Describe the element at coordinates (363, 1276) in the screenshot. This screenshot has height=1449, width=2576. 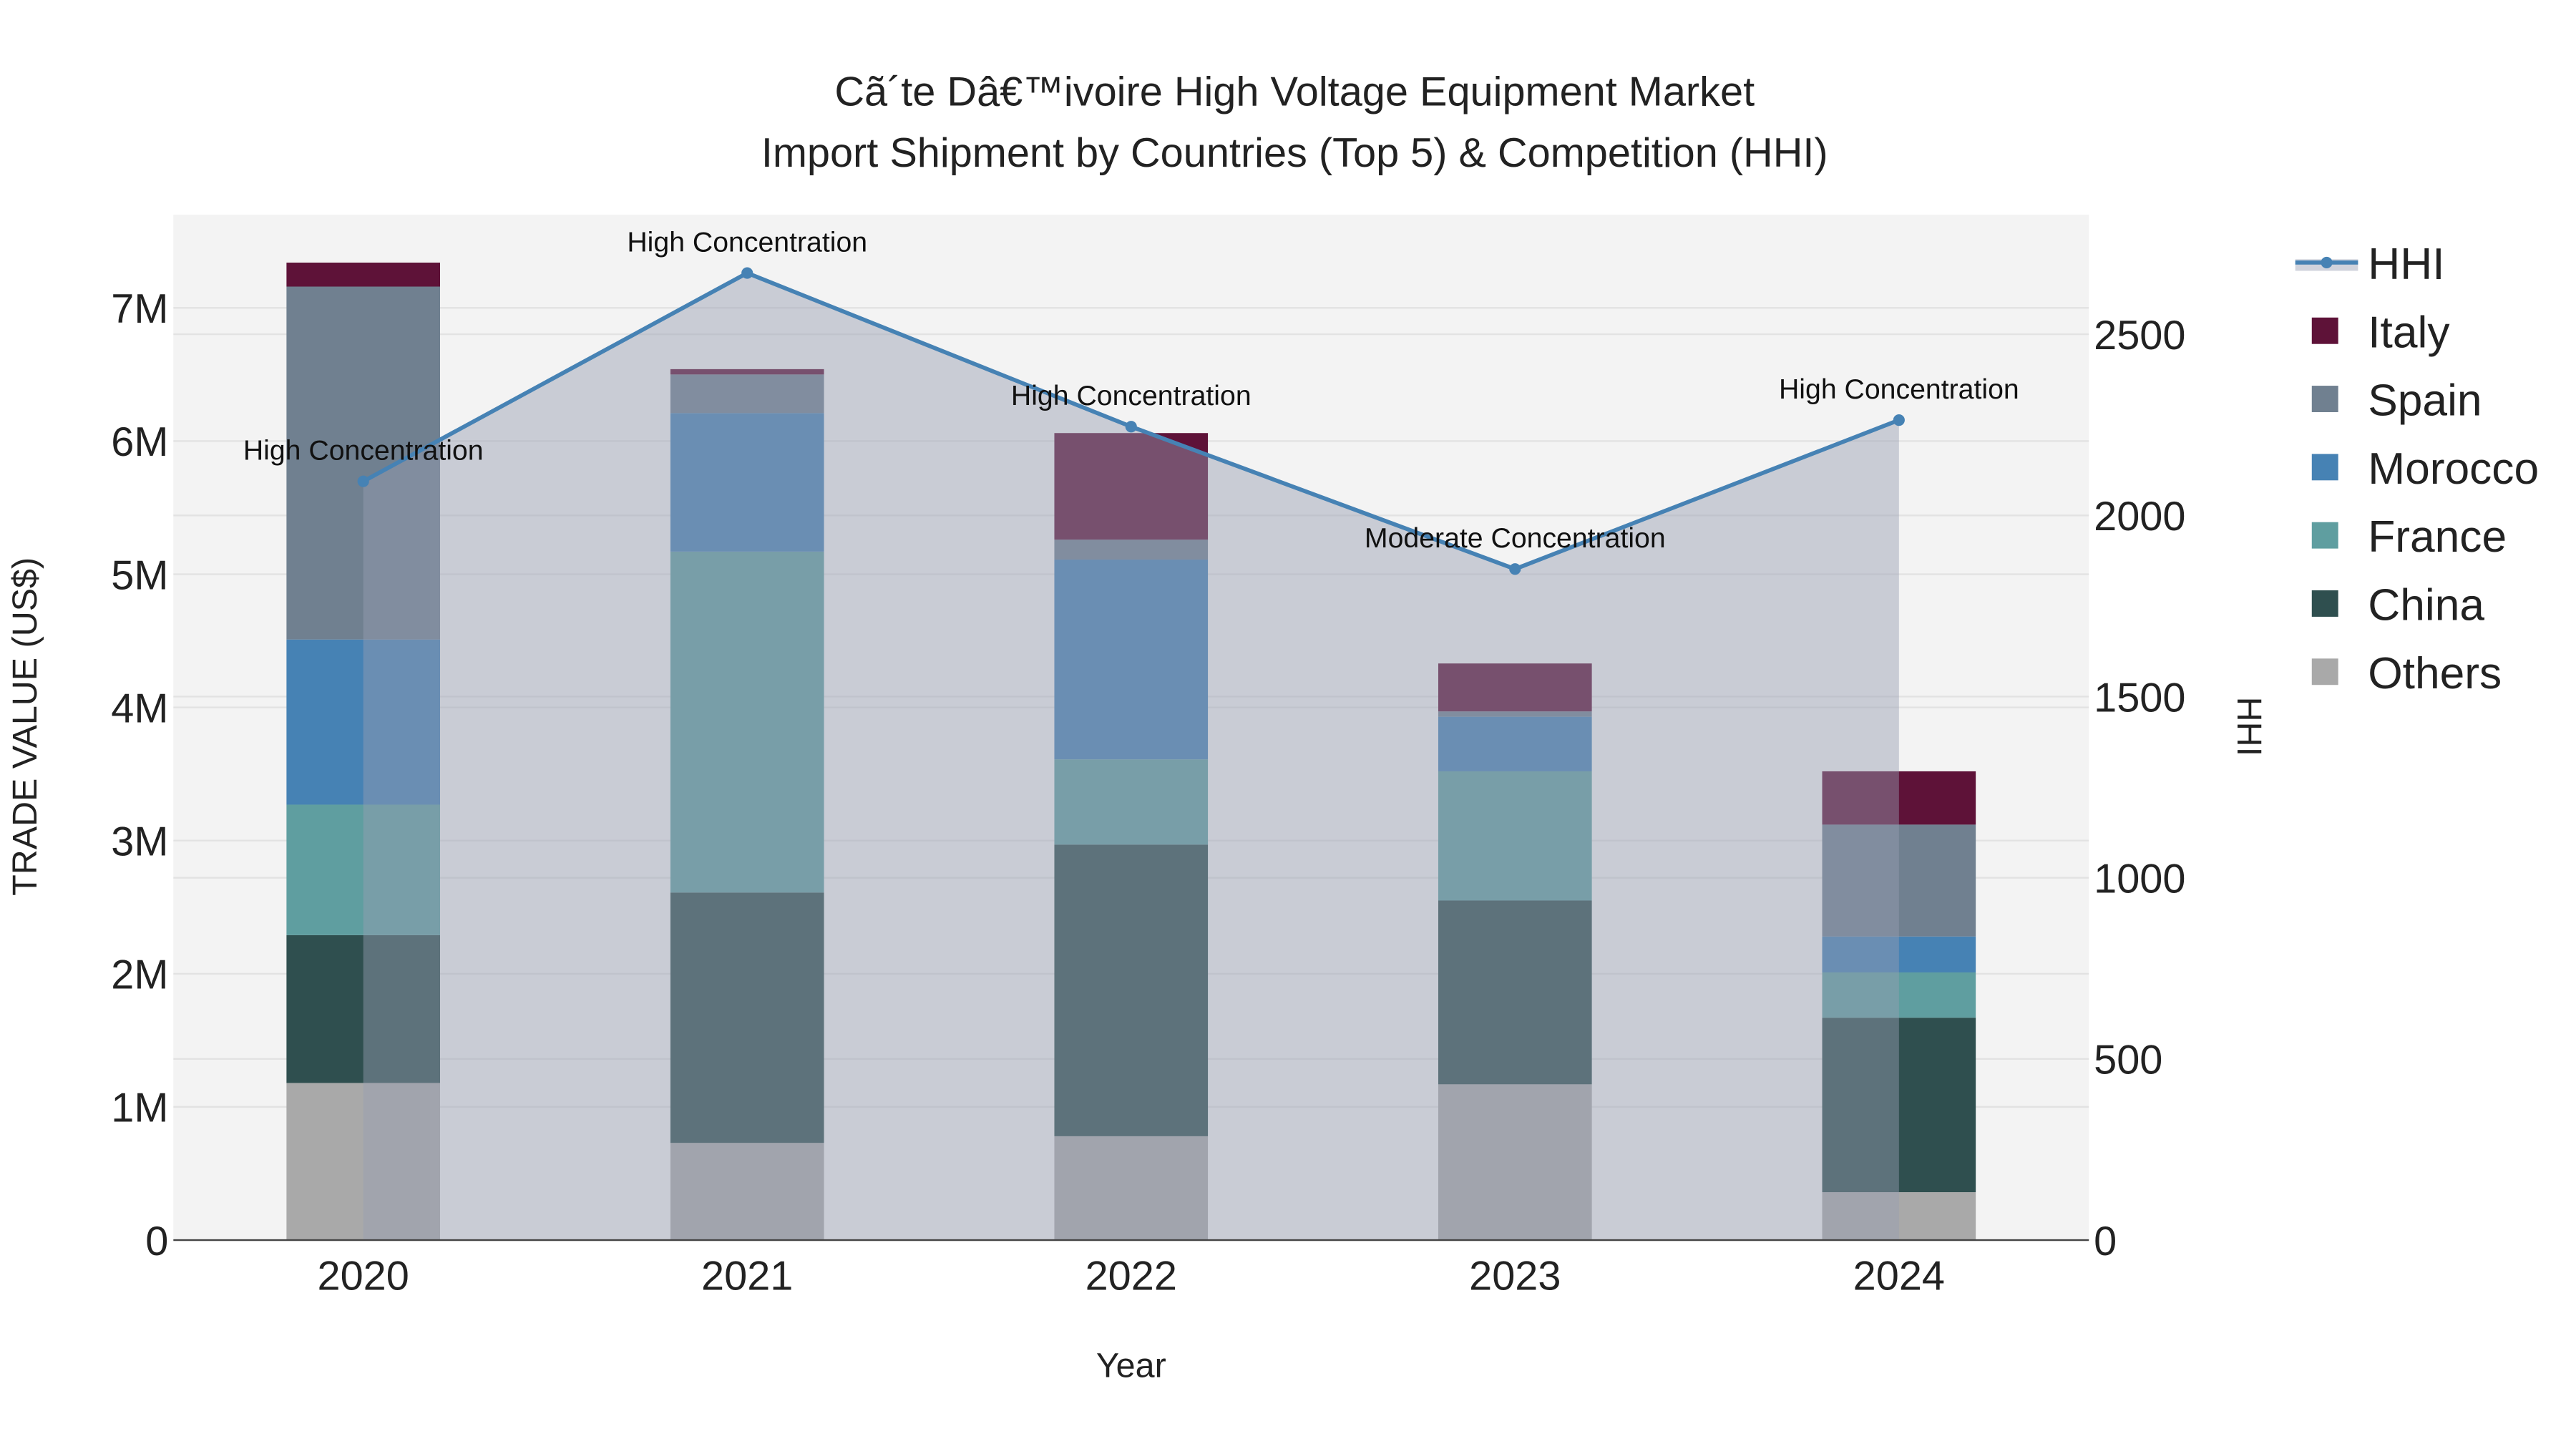
I see `x-tick-label: 2020` at that location.